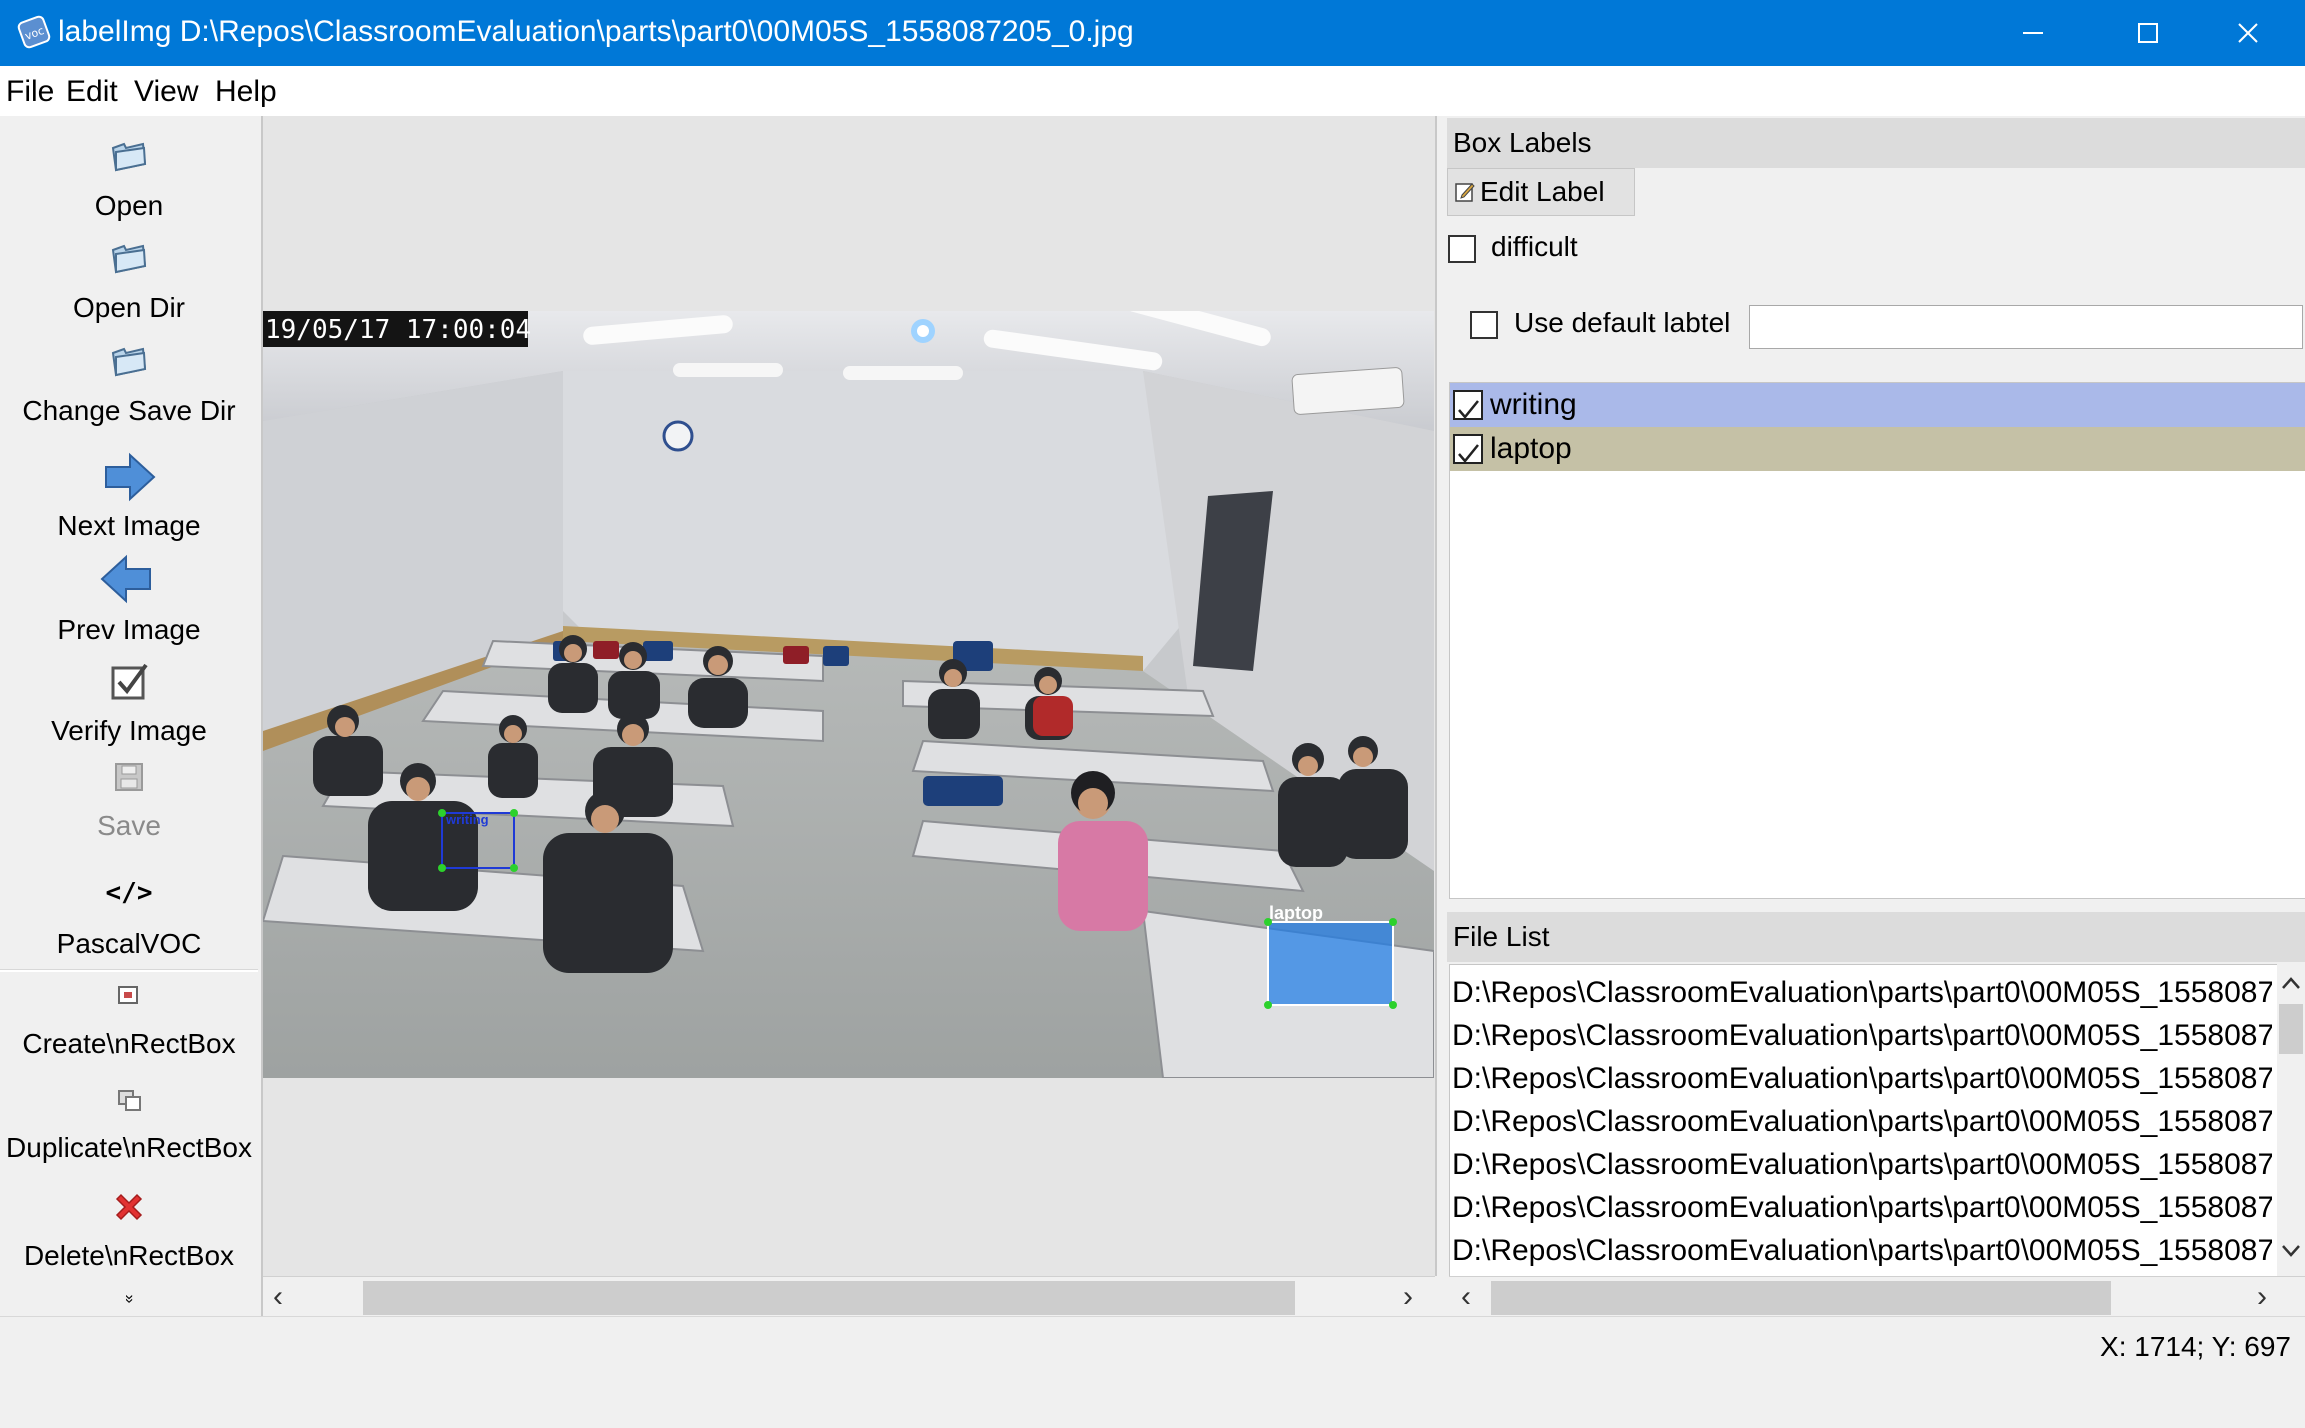 The height and width of the screenshot is (1428, 2305). I want to click on default-label-input, so click(2026, 327).